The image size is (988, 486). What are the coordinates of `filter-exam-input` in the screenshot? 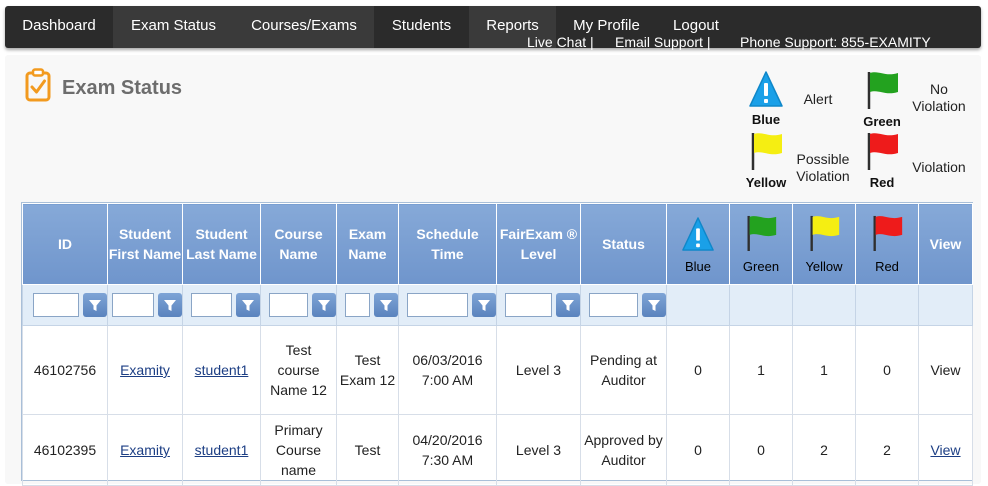 It's located at (357, 305).